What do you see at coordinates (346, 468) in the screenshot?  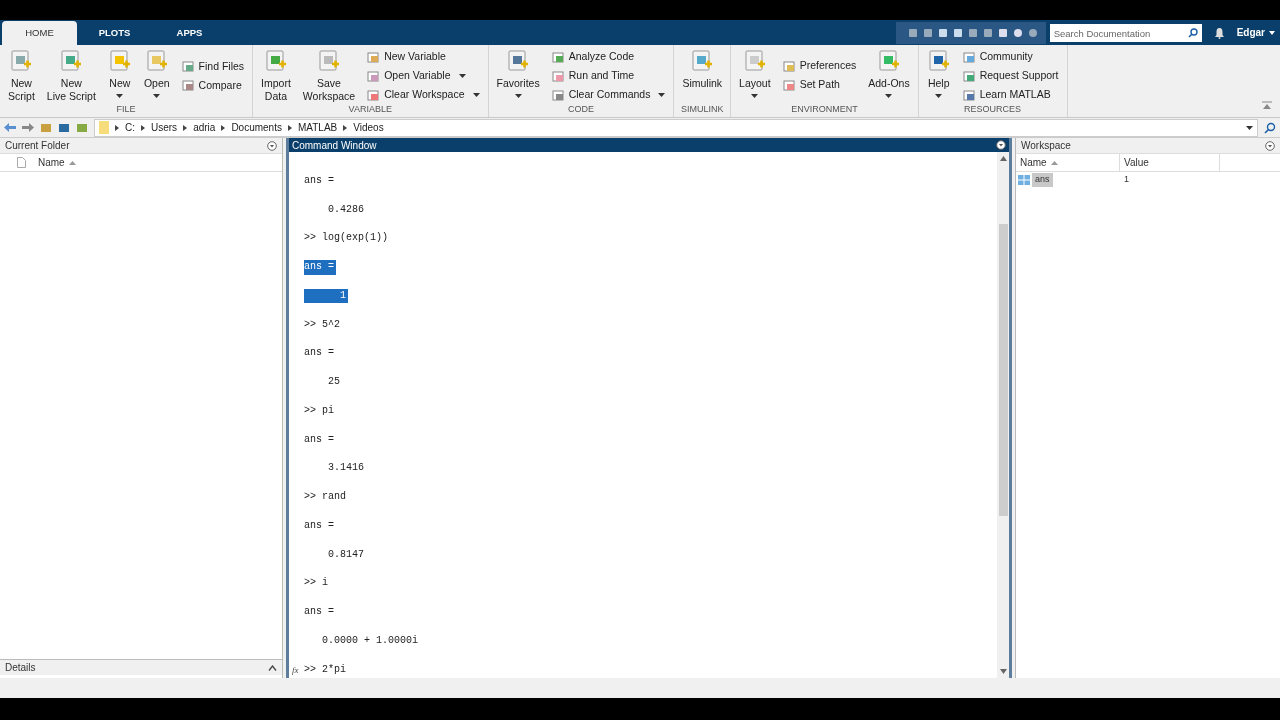 I see `output-line: 3.1416` at bounding box center [346, 468].